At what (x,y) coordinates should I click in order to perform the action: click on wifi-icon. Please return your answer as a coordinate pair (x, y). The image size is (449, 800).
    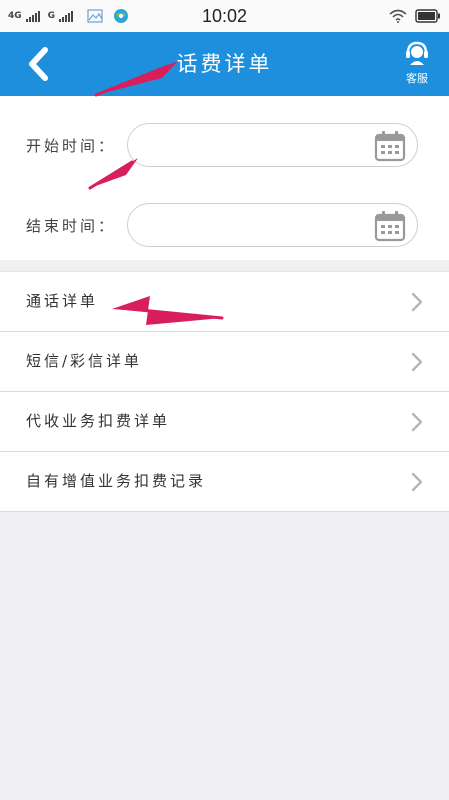
    Looking at the image, I should click on (398, 16).